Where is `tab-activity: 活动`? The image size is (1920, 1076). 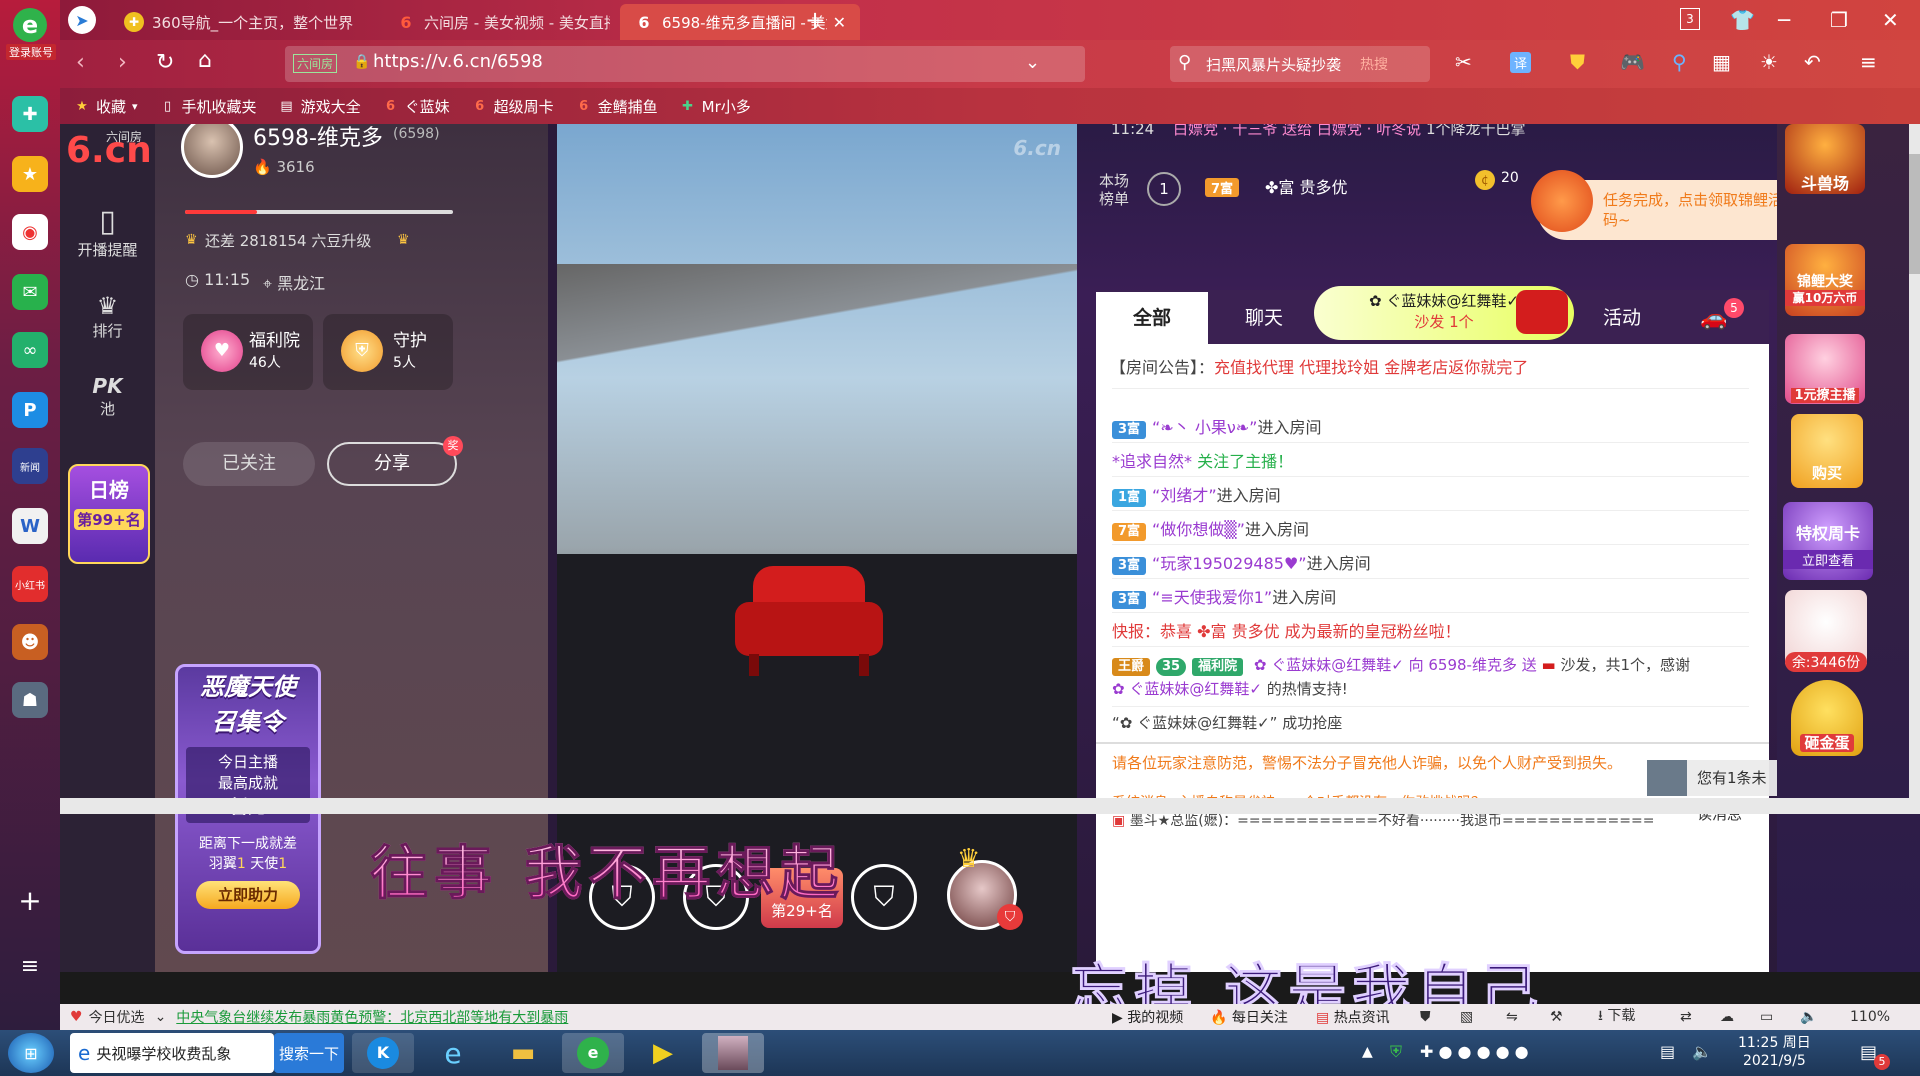 tab-activity: 活动 is located at coordinates (1622, 318).